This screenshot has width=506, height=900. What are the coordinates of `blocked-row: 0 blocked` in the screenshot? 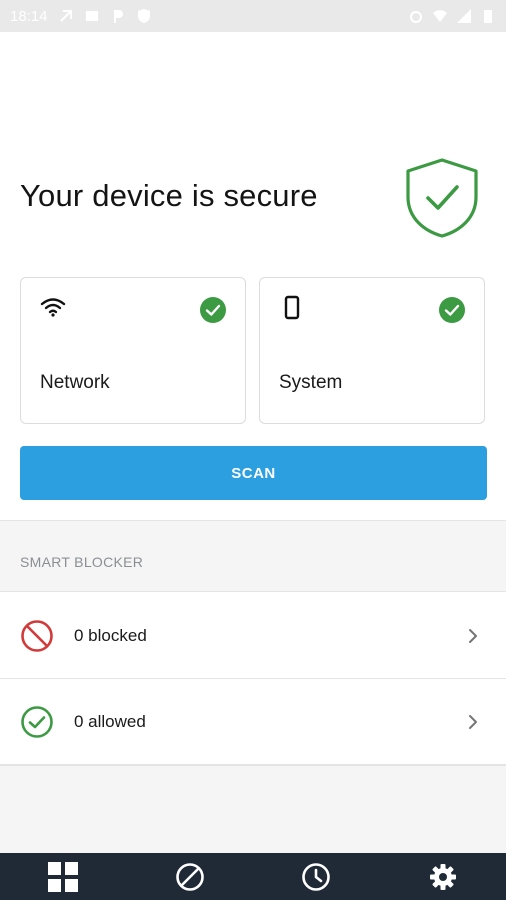 It's located at (253, 636).